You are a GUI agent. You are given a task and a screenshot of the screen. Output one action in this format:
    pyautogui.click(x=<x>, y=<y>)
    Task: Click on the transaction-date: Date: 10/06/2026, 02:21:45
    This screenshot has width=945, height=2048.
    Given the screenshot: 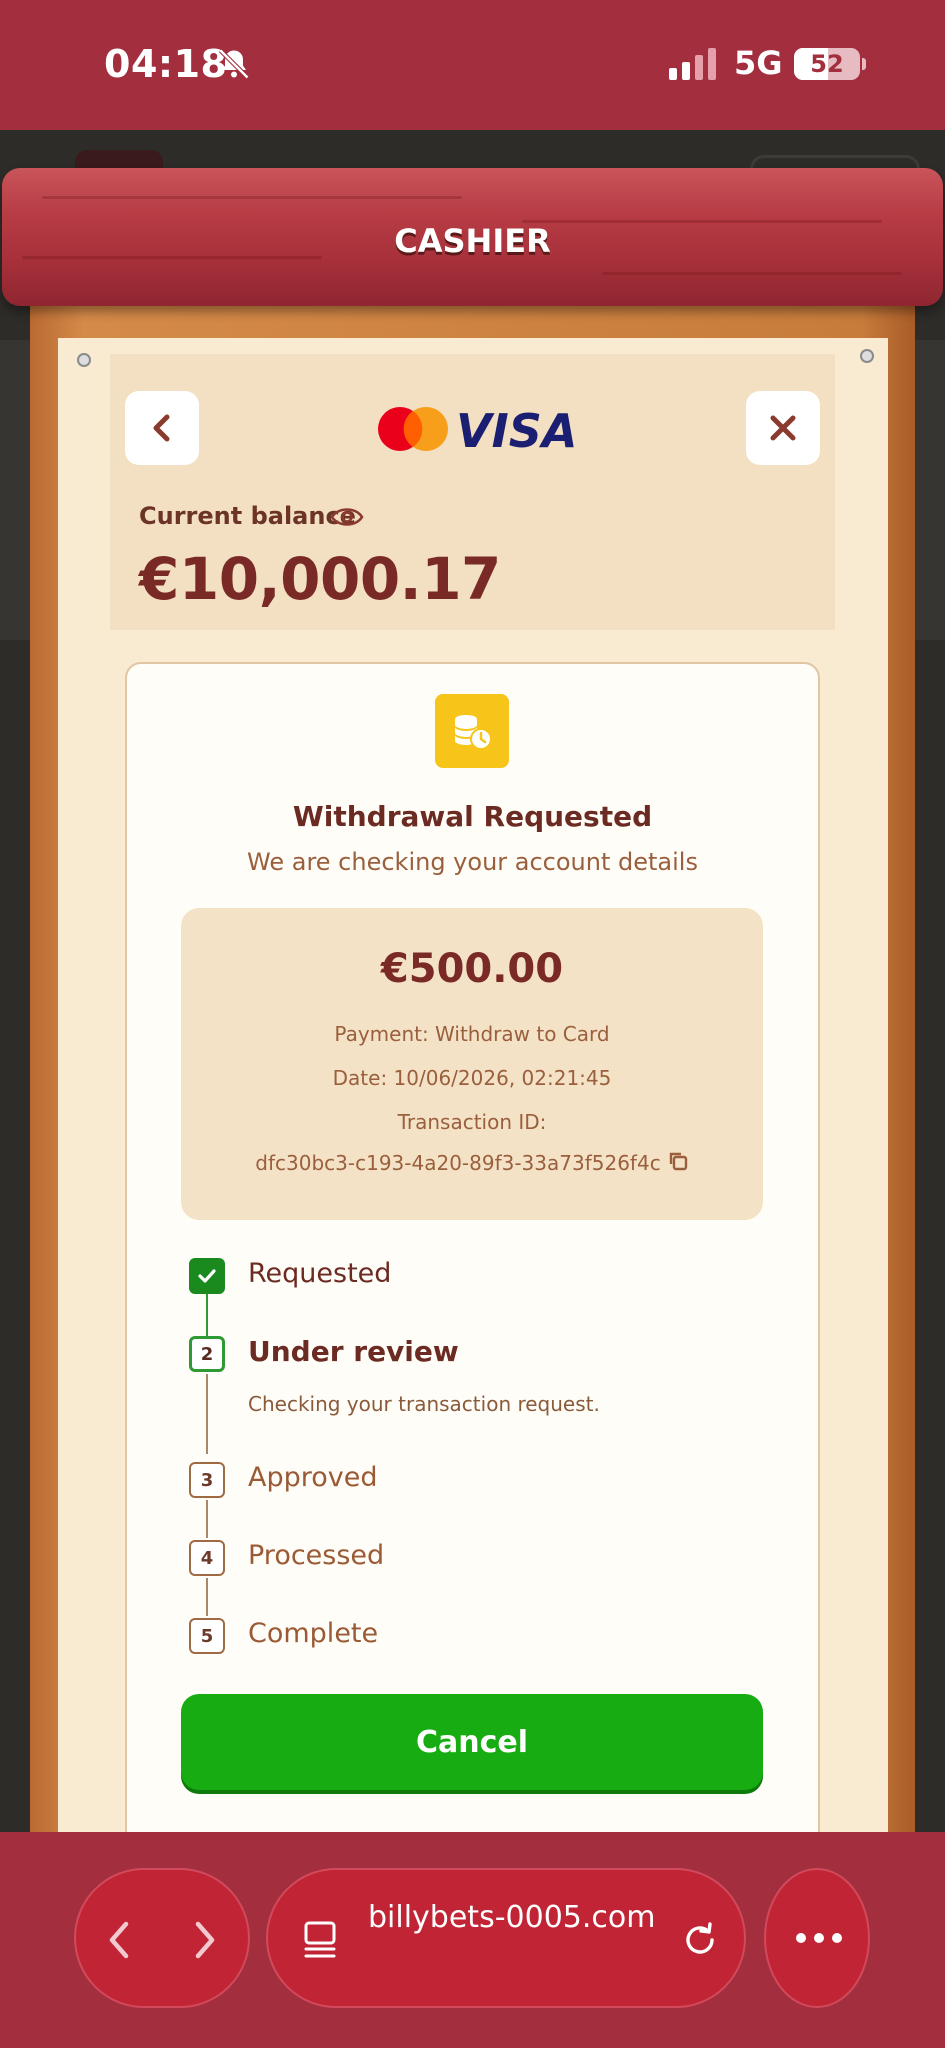 What is the action you would take?
    pyautogui.click(x=472, y=1078)
    